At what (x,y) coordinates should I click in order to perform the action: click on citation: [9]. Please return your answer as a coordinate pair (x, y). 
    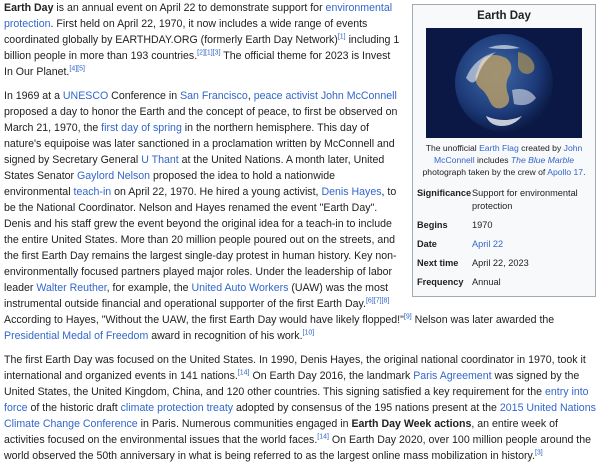
    Looking at the image, I should click on (408, 316).